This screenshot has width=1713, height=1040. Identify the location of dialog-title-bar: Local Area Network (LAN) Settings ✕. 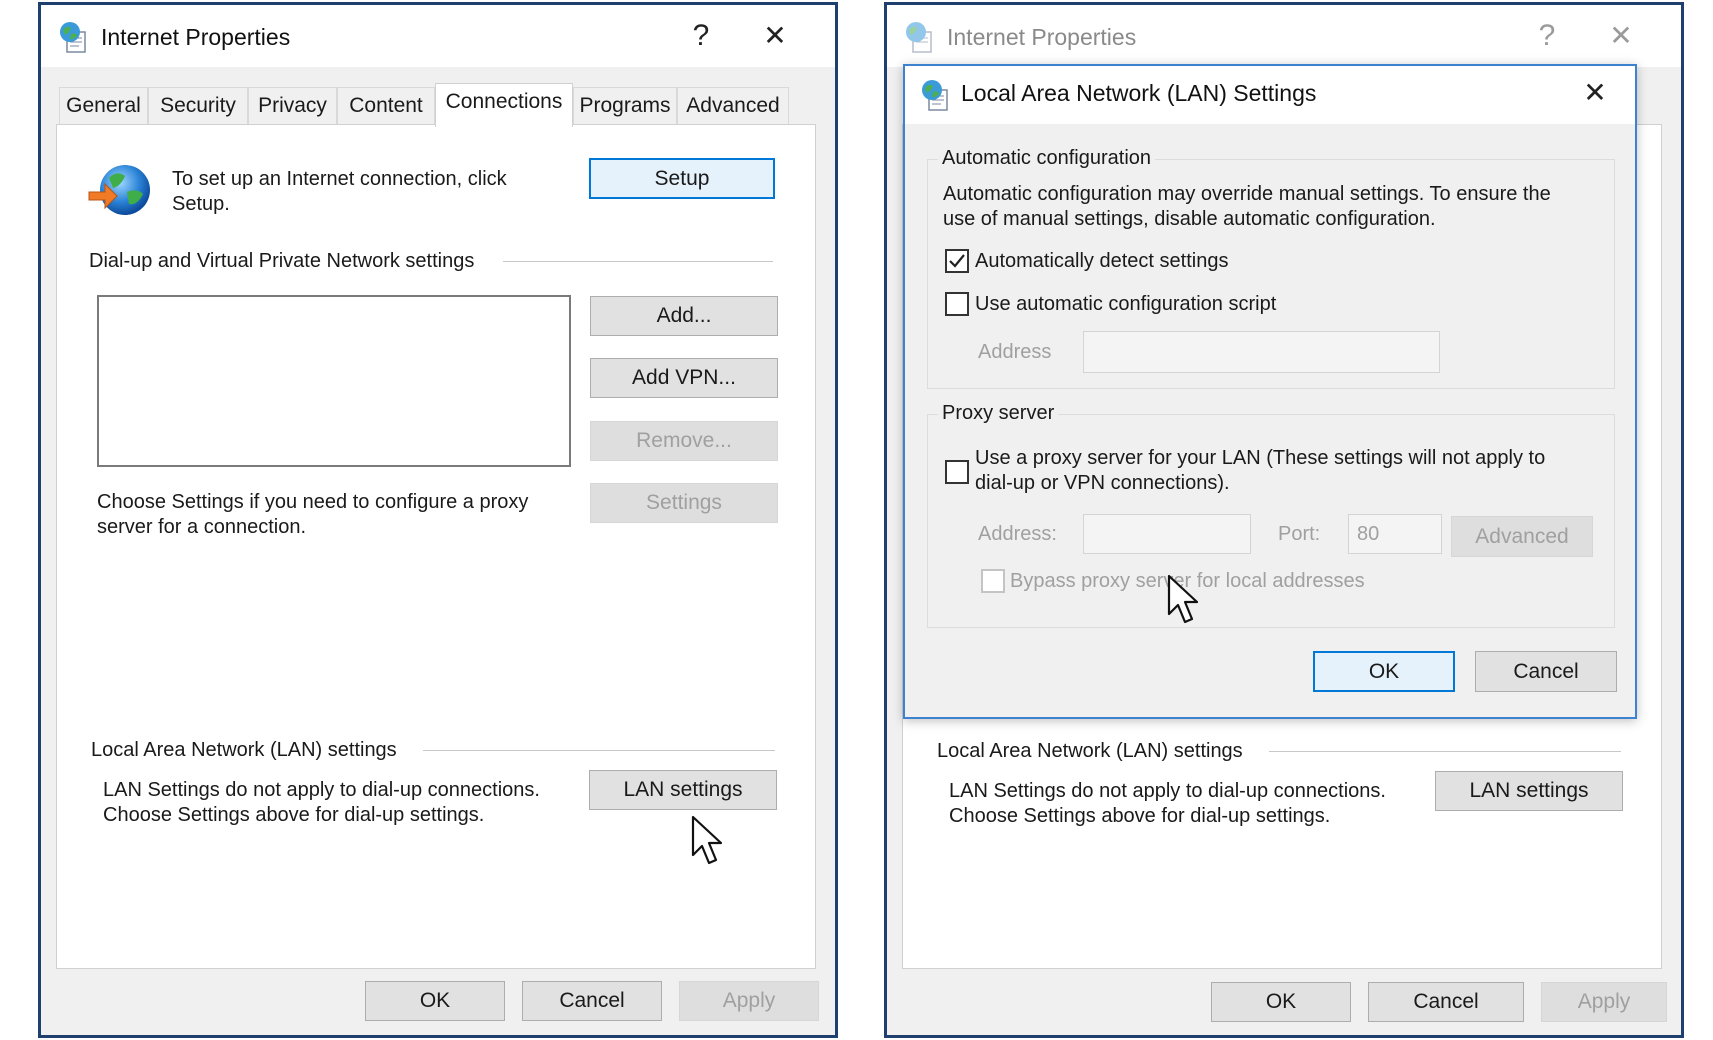
(1270, 95).